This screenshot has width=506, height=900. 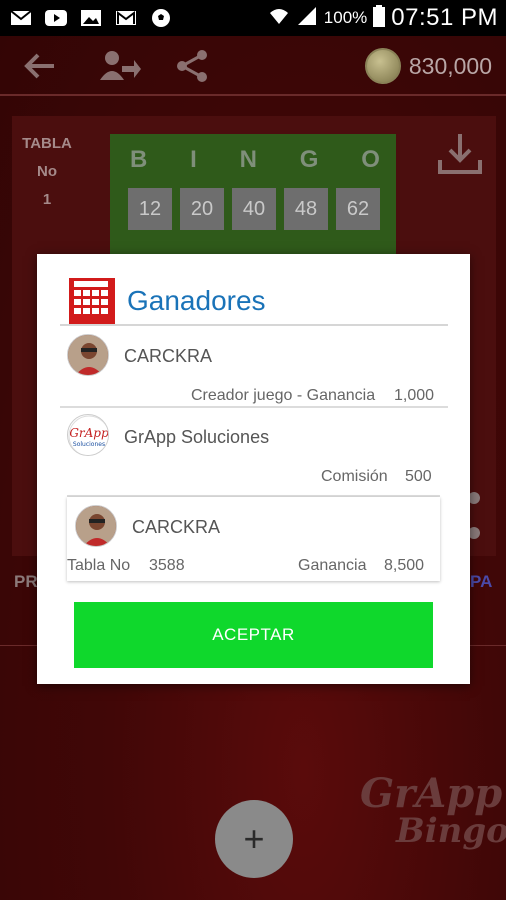 I want to click on winner-name: CARCKRA, so click(x=176, y=527).